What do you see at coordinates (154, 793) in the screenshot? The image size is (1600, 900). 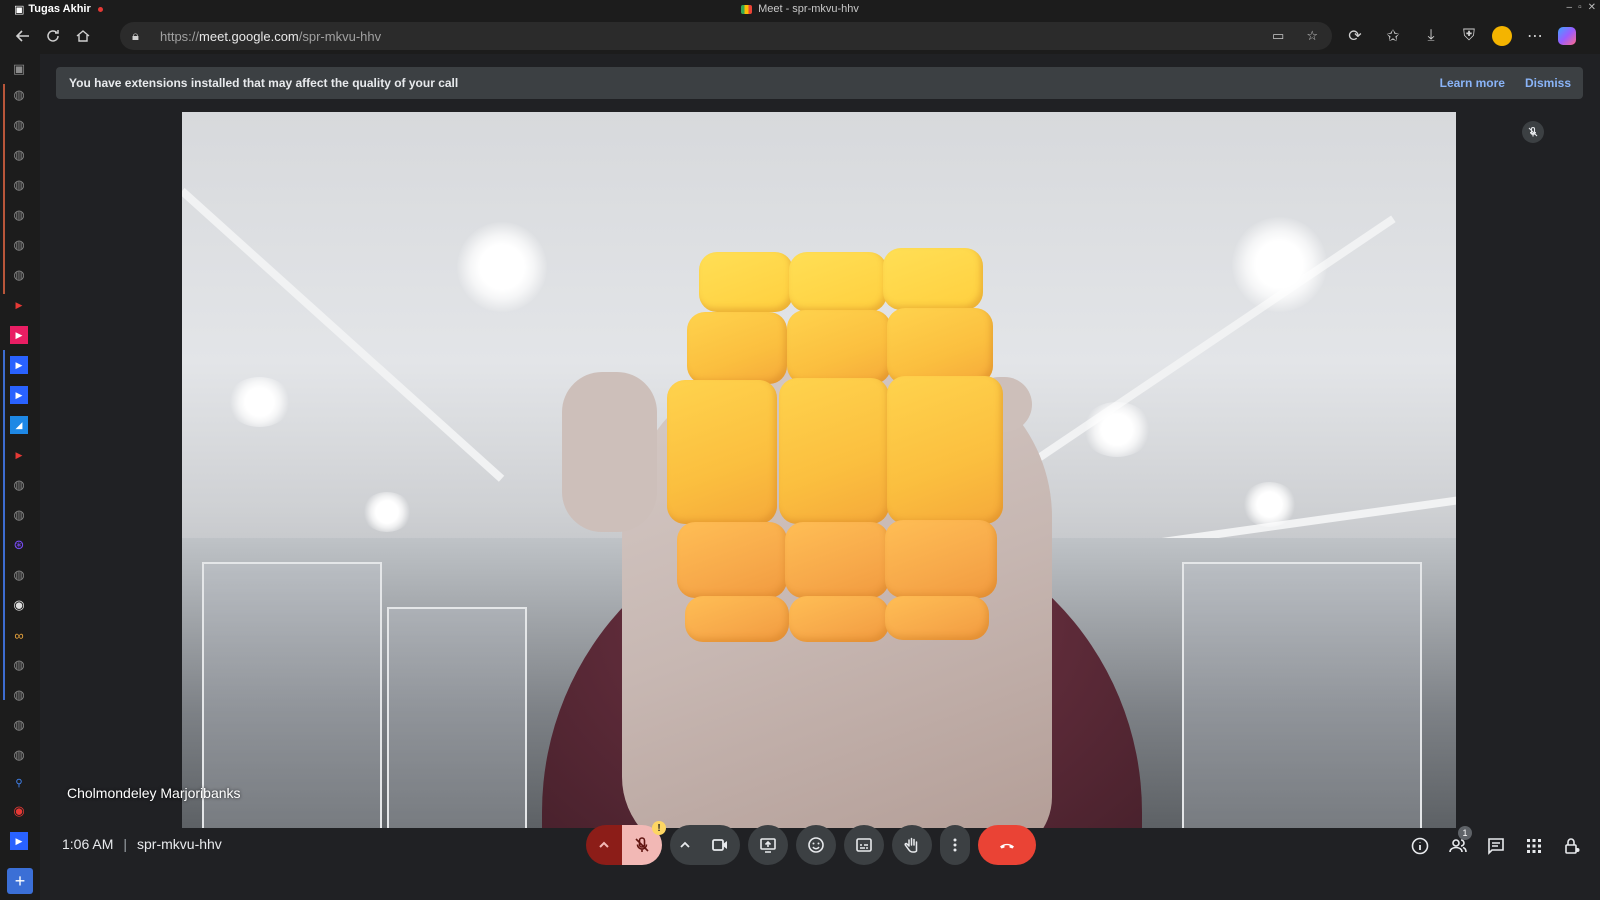 I see `participant-name: Cholmondeley Marjoribanks` at bounding box center [154, 793].